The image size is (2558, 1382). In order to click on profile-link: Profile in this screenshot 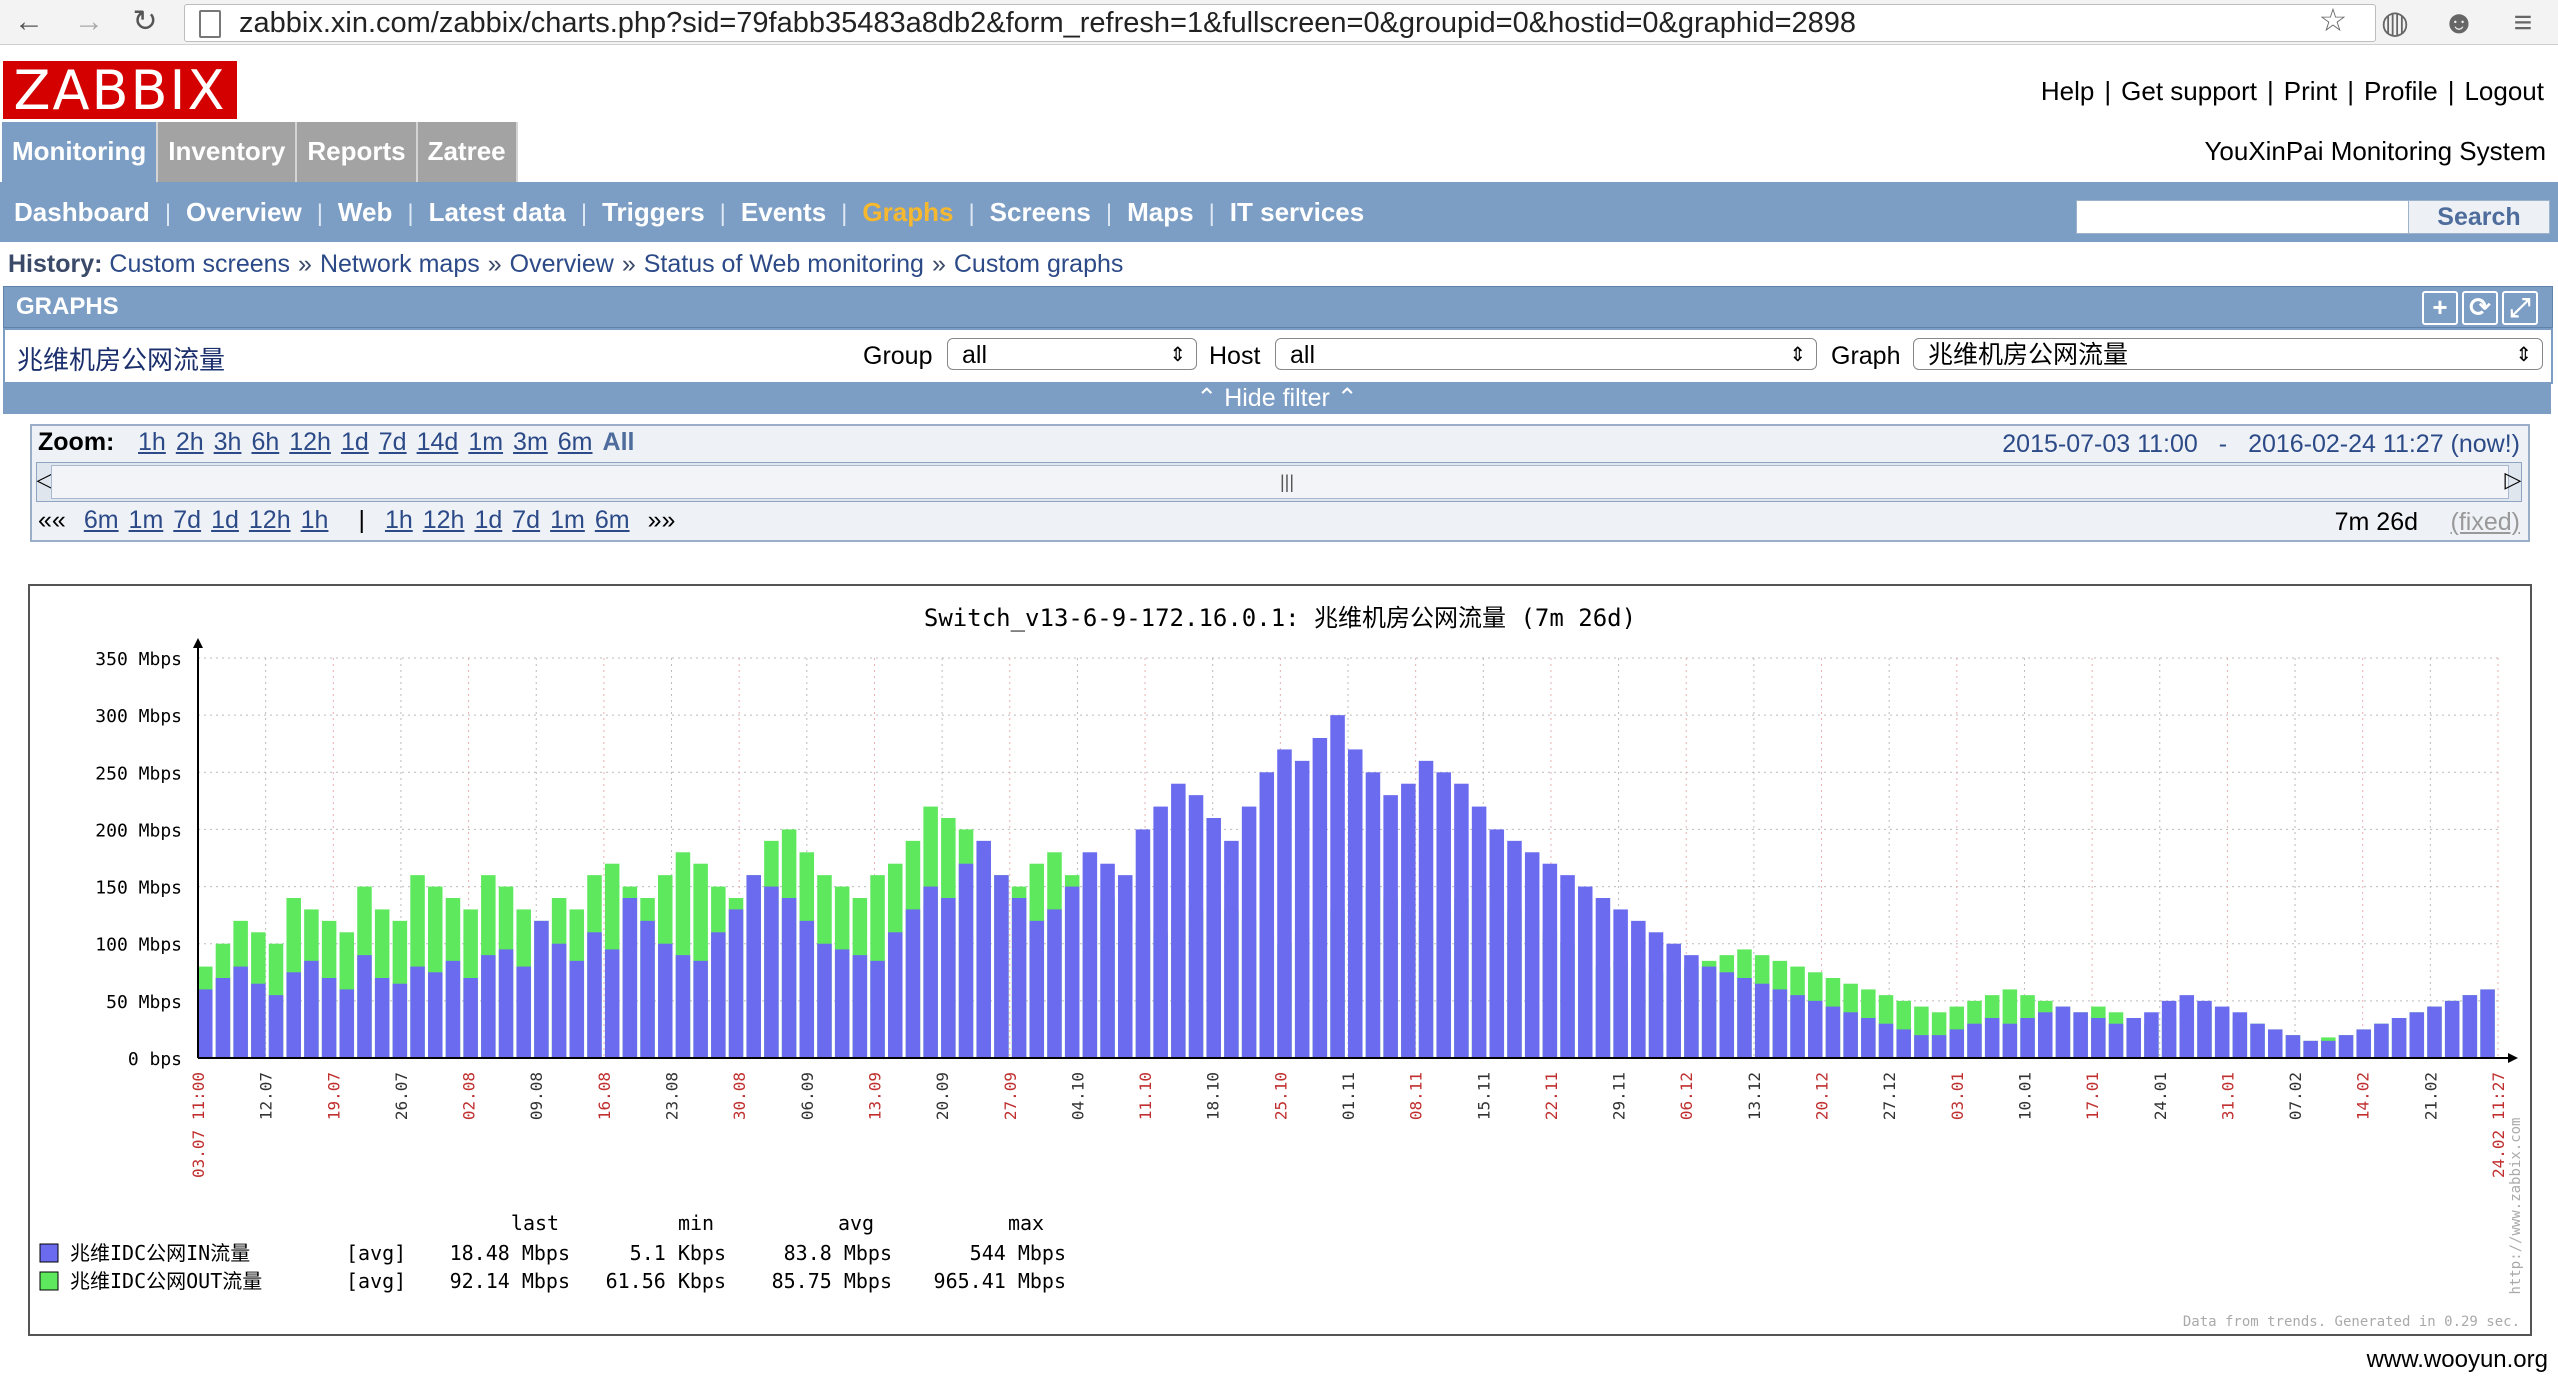, I will do `click(2401, 91)`.